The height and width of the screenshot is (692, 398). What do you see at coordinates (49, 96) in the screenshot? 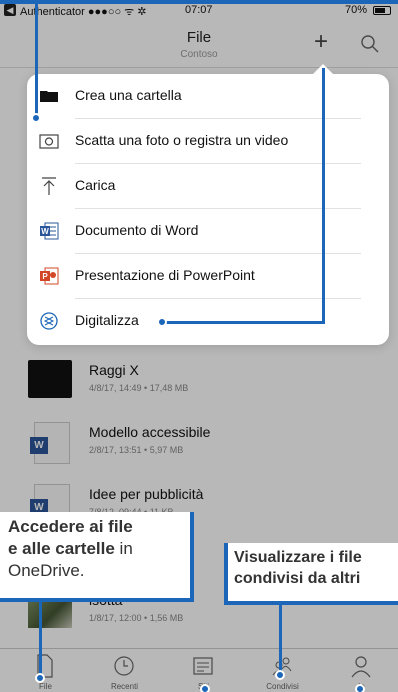
I see `folder-icon` at bounding box center [49, 96].